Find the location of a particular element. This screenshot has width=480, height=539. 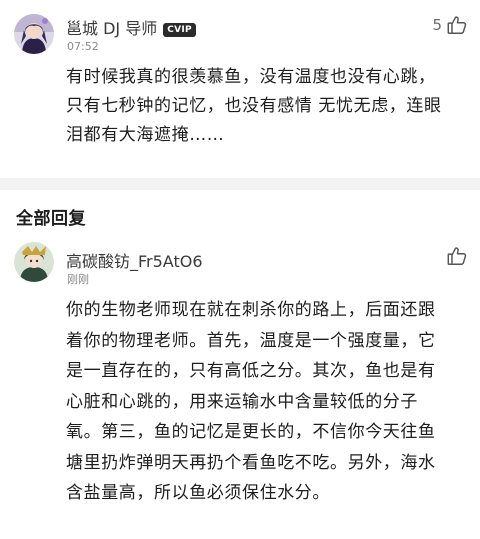

reply-like-button is located at coordinates (457, 256).